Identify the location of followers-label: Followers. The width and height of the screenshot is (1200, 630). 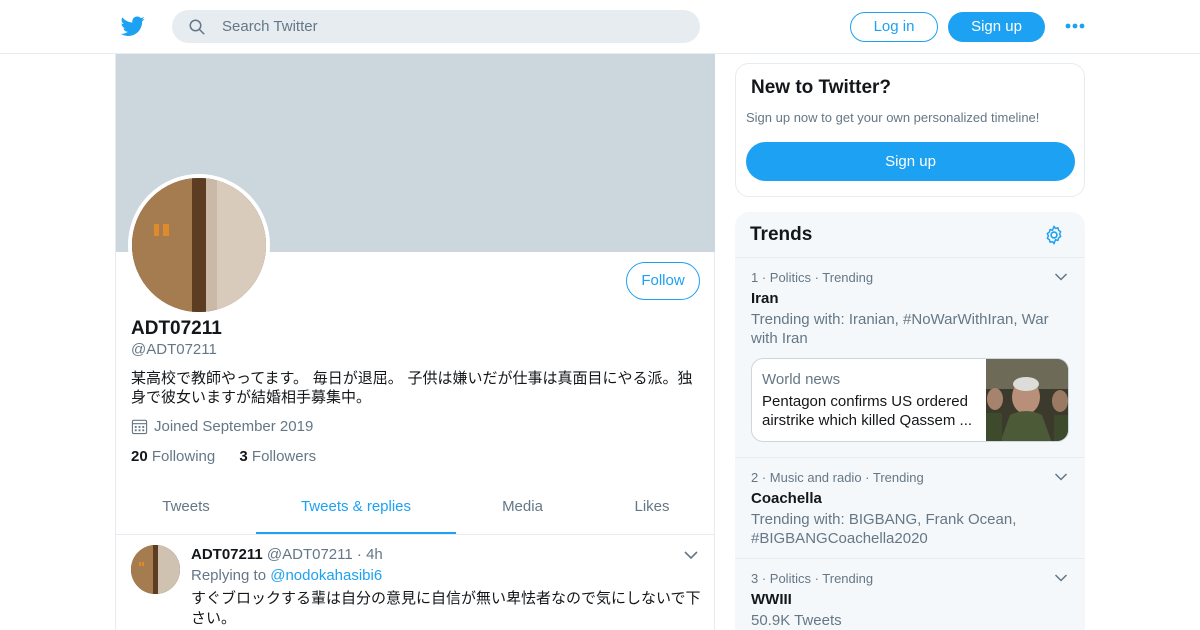
(284, 456).